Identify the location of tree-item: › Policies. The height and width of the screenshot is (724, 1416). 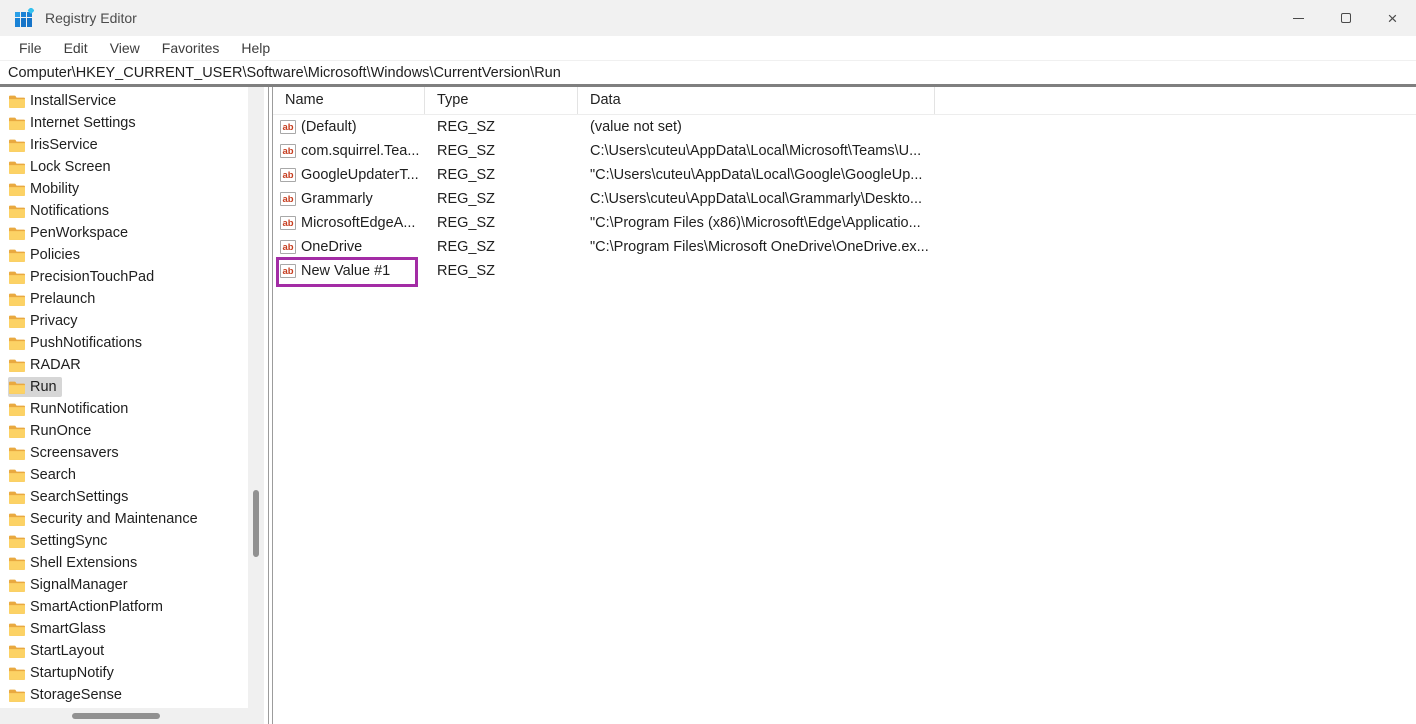
(134, 255).